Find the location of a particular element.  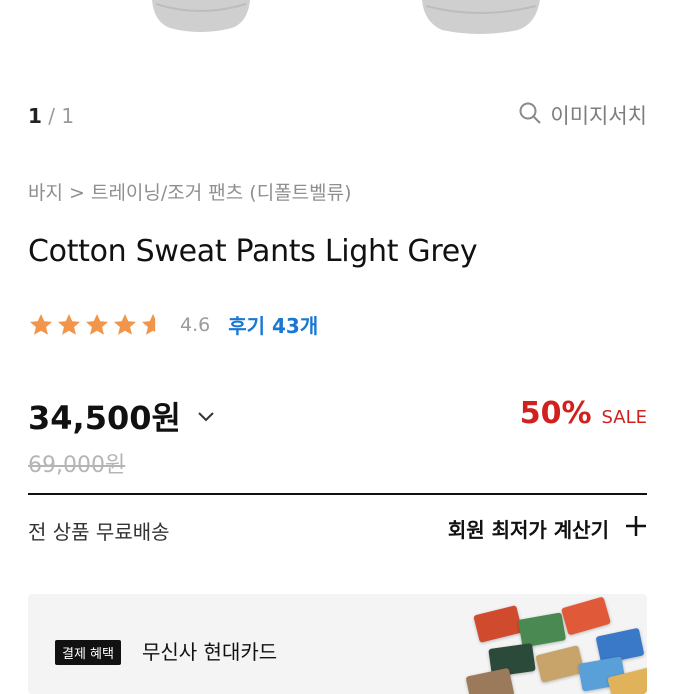

payment-benefit-banner: 결제 혜택 무신사 현대카드 is located at coordinates (337, 644).